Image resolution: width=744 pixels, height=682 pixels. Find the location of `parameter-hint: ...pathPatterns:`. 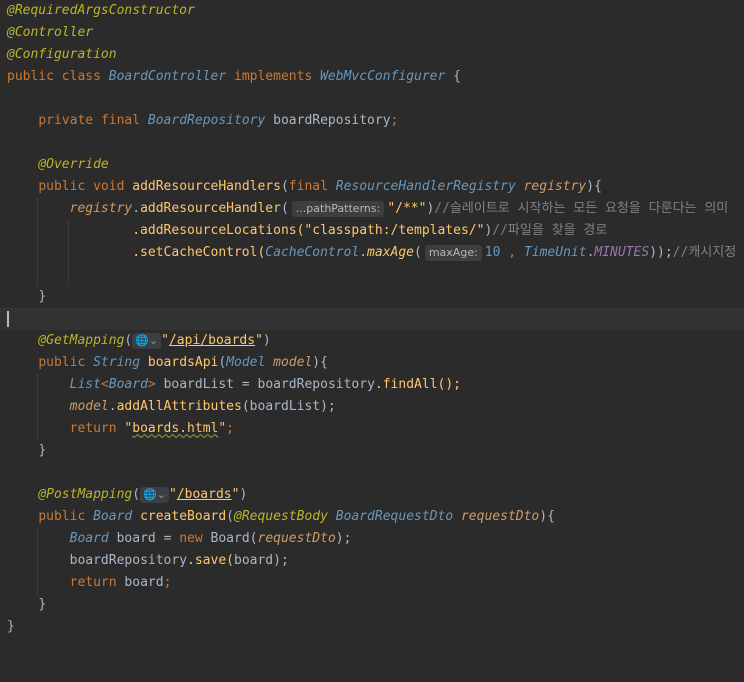

parameter-hint: ...pathPatterns: is located at coordinates (338, 209).